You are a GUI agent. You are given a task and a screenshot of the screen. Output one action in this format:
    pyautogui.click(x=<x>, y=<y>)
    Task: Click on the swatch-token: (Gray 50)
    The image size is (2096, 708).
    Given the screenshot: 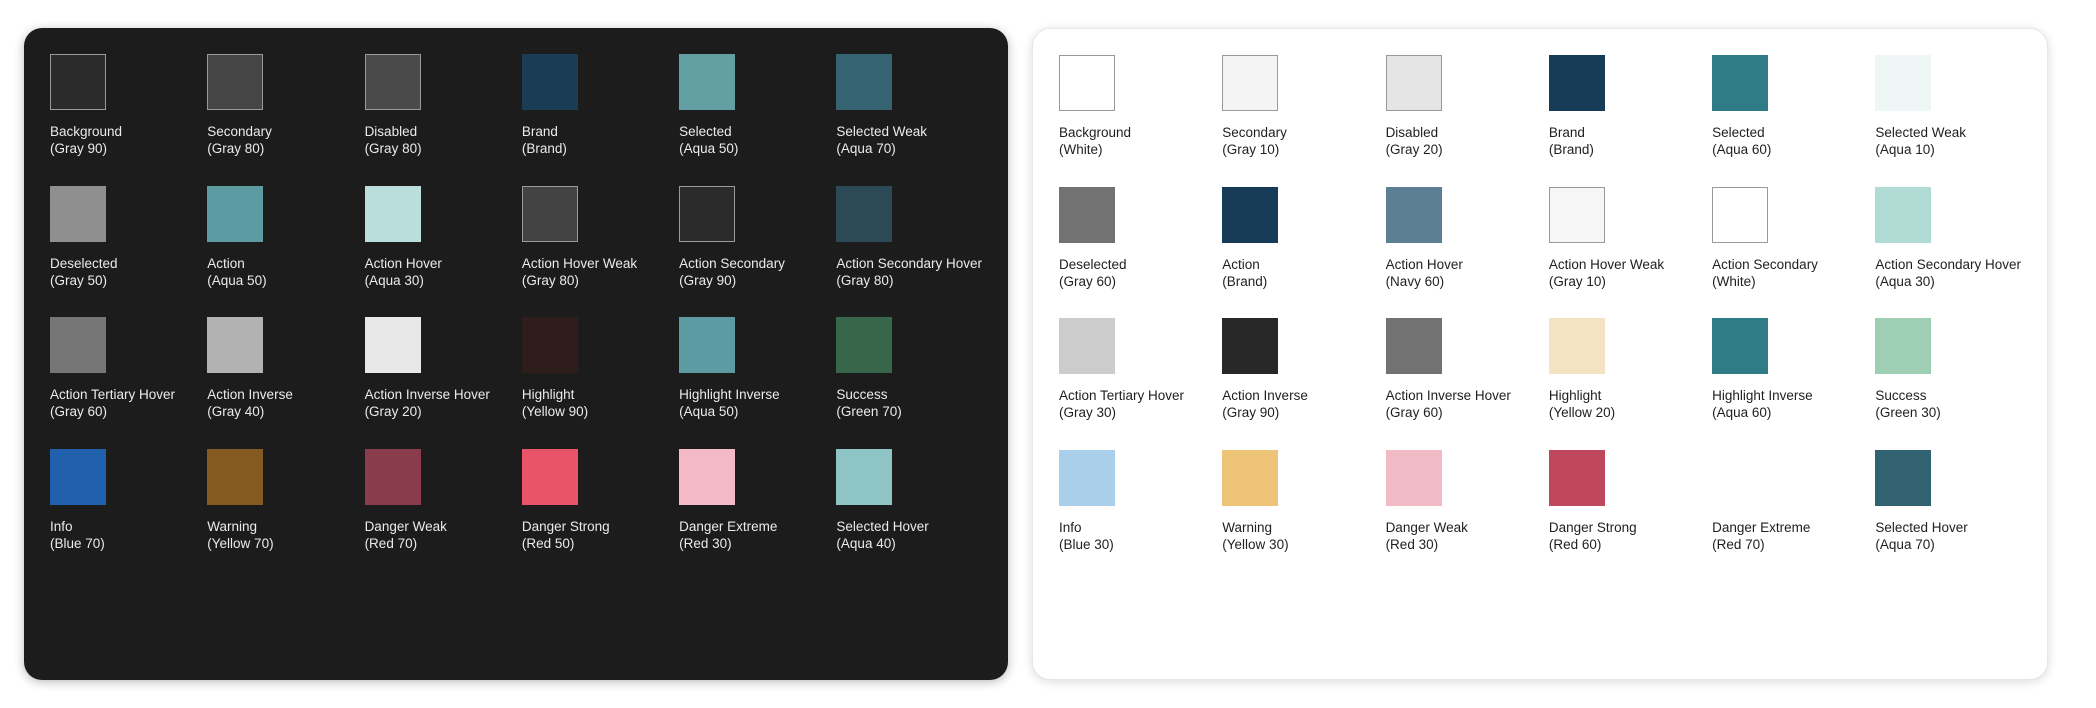 What is the action you would take?
    pyautogui.click(x=79, y=280)
    